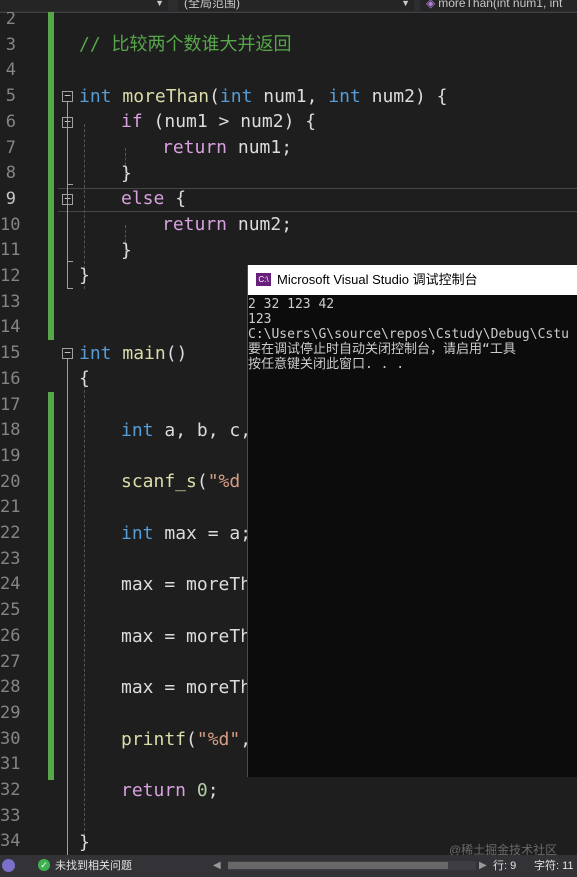  Describe the element at coordinates (10, 455) in the screenshot. I see `line-number: 19` at that location.